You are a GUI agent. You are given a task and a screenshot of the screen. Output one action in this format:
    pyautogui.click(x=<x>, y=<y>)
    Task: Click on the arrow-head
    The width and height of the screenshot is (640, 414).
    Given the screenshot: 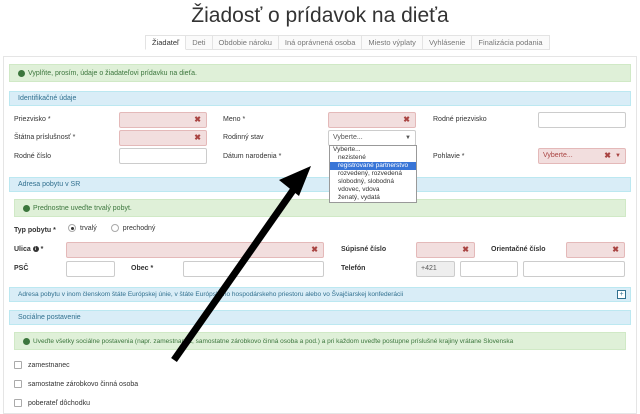 What is the action you would take?
    pyautogui.click(x=295, y=181)
    